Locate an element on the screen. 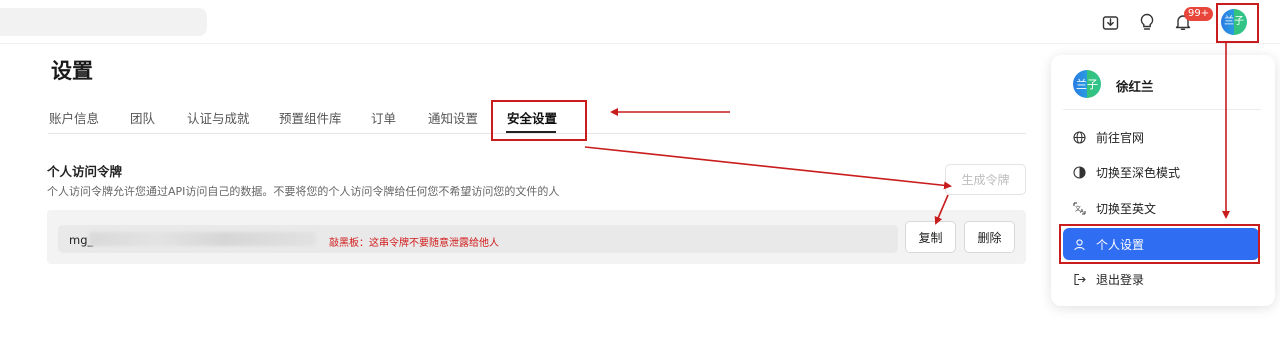 The height and width of the screenshot is (338, 1280). section-title: 个人访问令牌 is located at coordinates (85, 171).